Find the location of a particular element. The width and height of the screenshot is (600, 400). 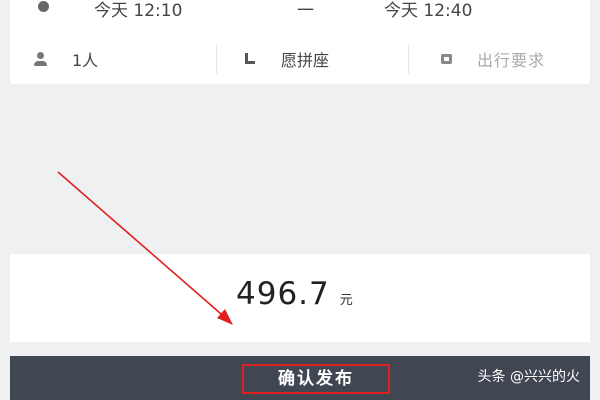

seat-icon is located at coordinates (250, 59).